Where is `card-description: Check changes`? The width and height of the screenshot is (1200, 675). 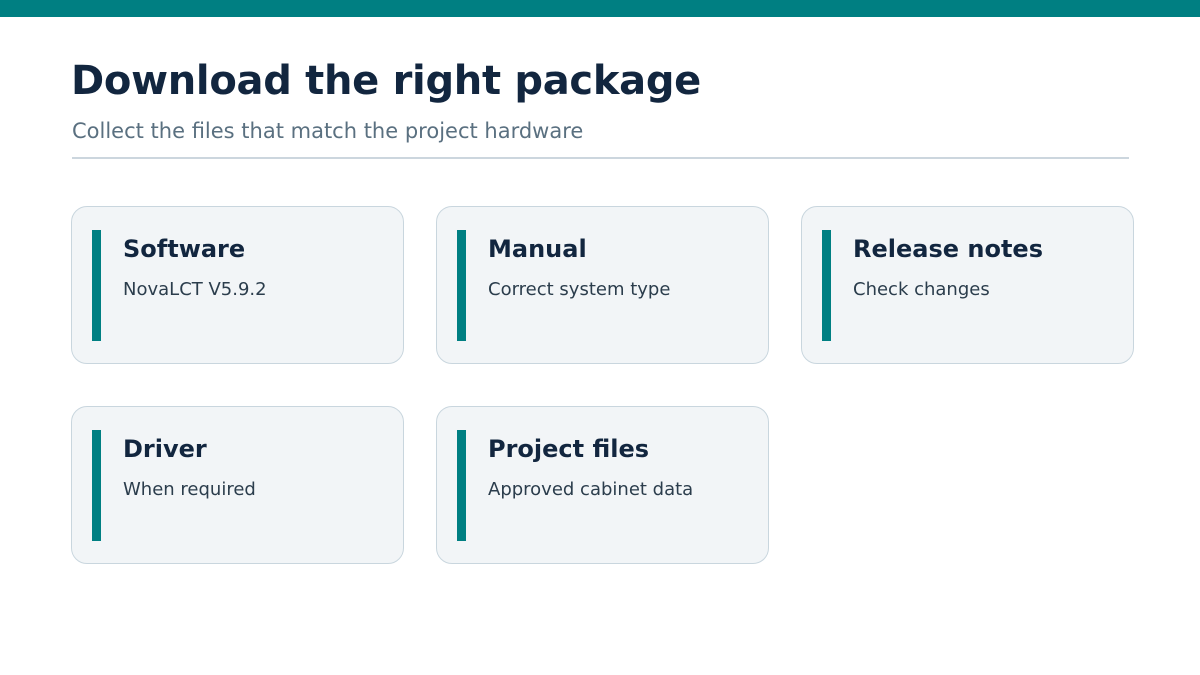 card-description: Check changes is located at coordinates (921, 289).